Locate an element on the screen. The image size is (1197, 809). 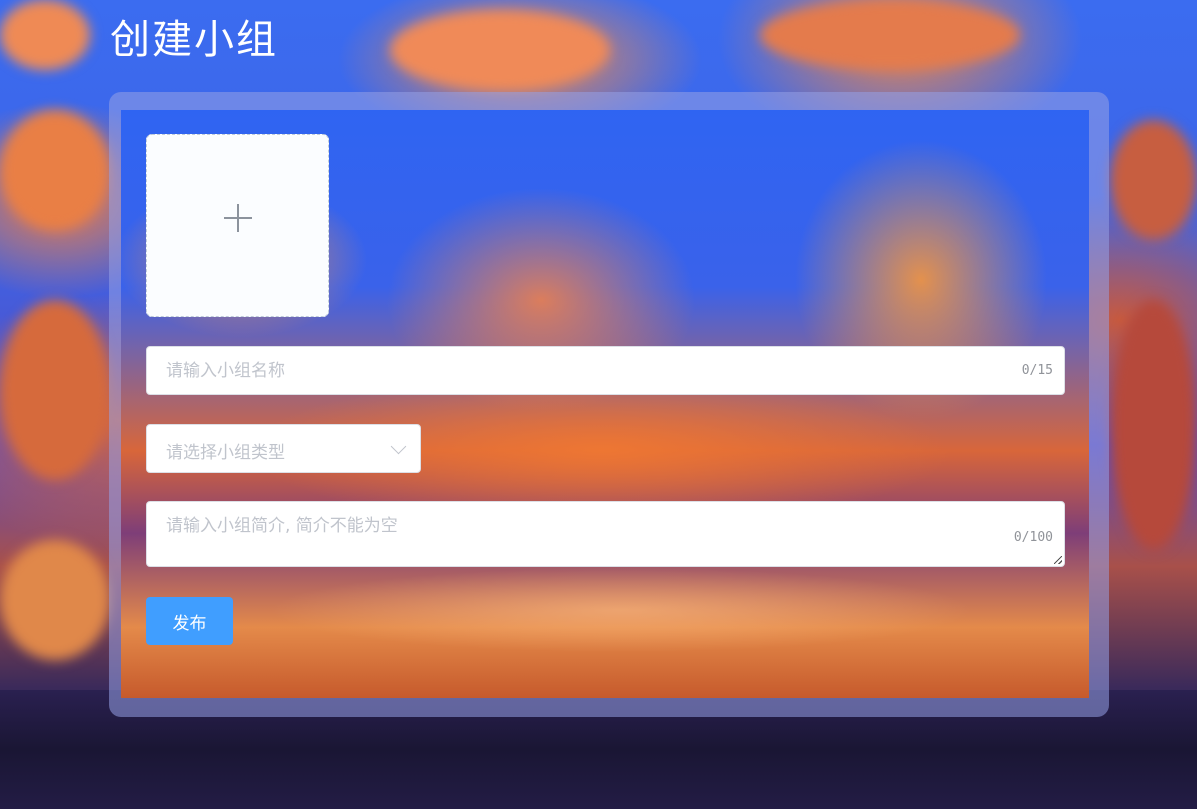
group-intro-field: 0/100 is located at coordinates (605, 534).